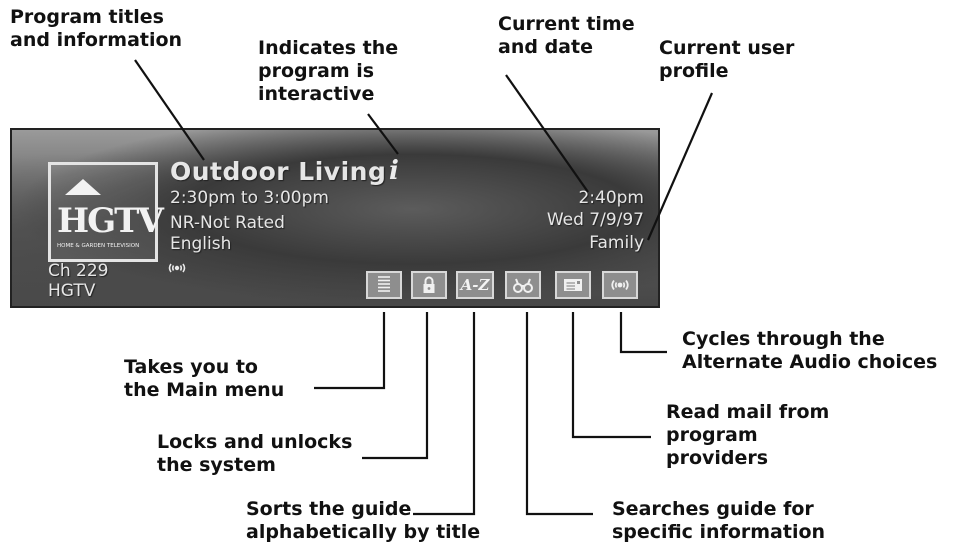  What do you see at coordinates (83, 187) in the screenshot?
I see `logo-roof-icon` at bounding box center [83, 187].